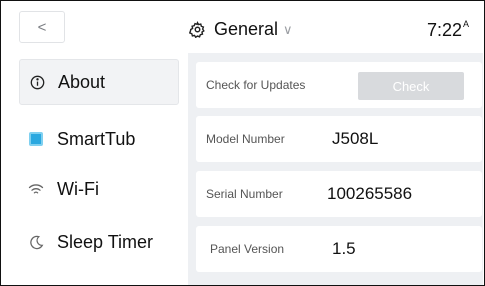 This screenshot has height=286, width=485. Describe the element at coordinates (197, 29) in the screenshot. I see `gear-icon` at that location.